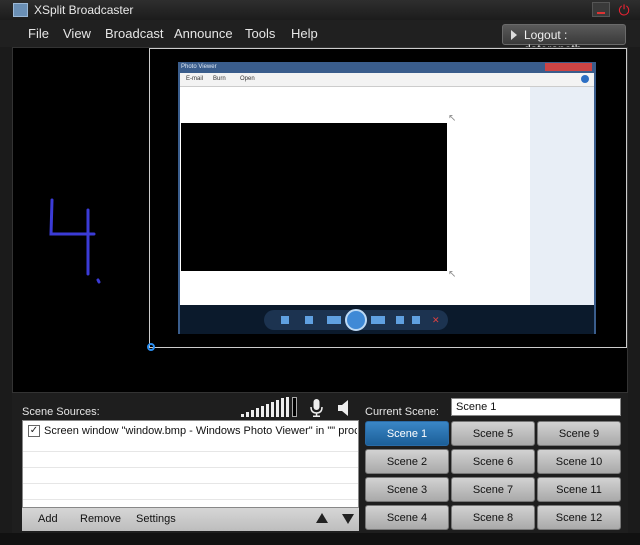 This screenshot has height=545, width=640. I want to click on scene-sources-label: Scene Sources:, so click(61, 412).